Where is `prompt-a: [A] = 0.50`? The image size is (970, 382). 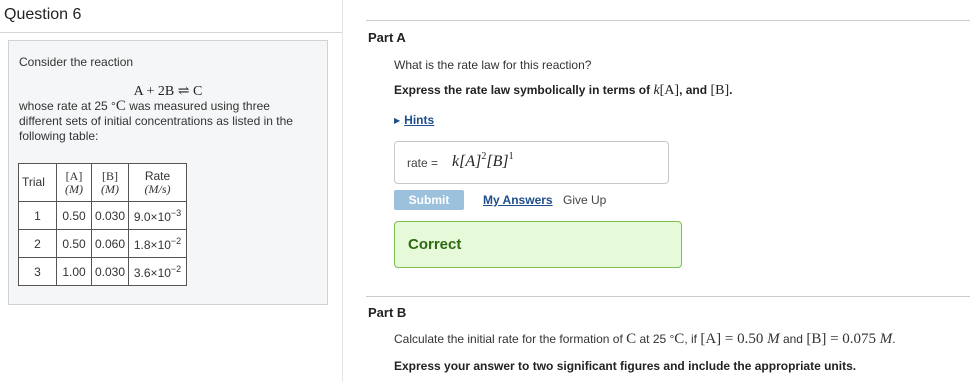 prompt-a: [A] = 0.50 is located at coordinates (734, 339).